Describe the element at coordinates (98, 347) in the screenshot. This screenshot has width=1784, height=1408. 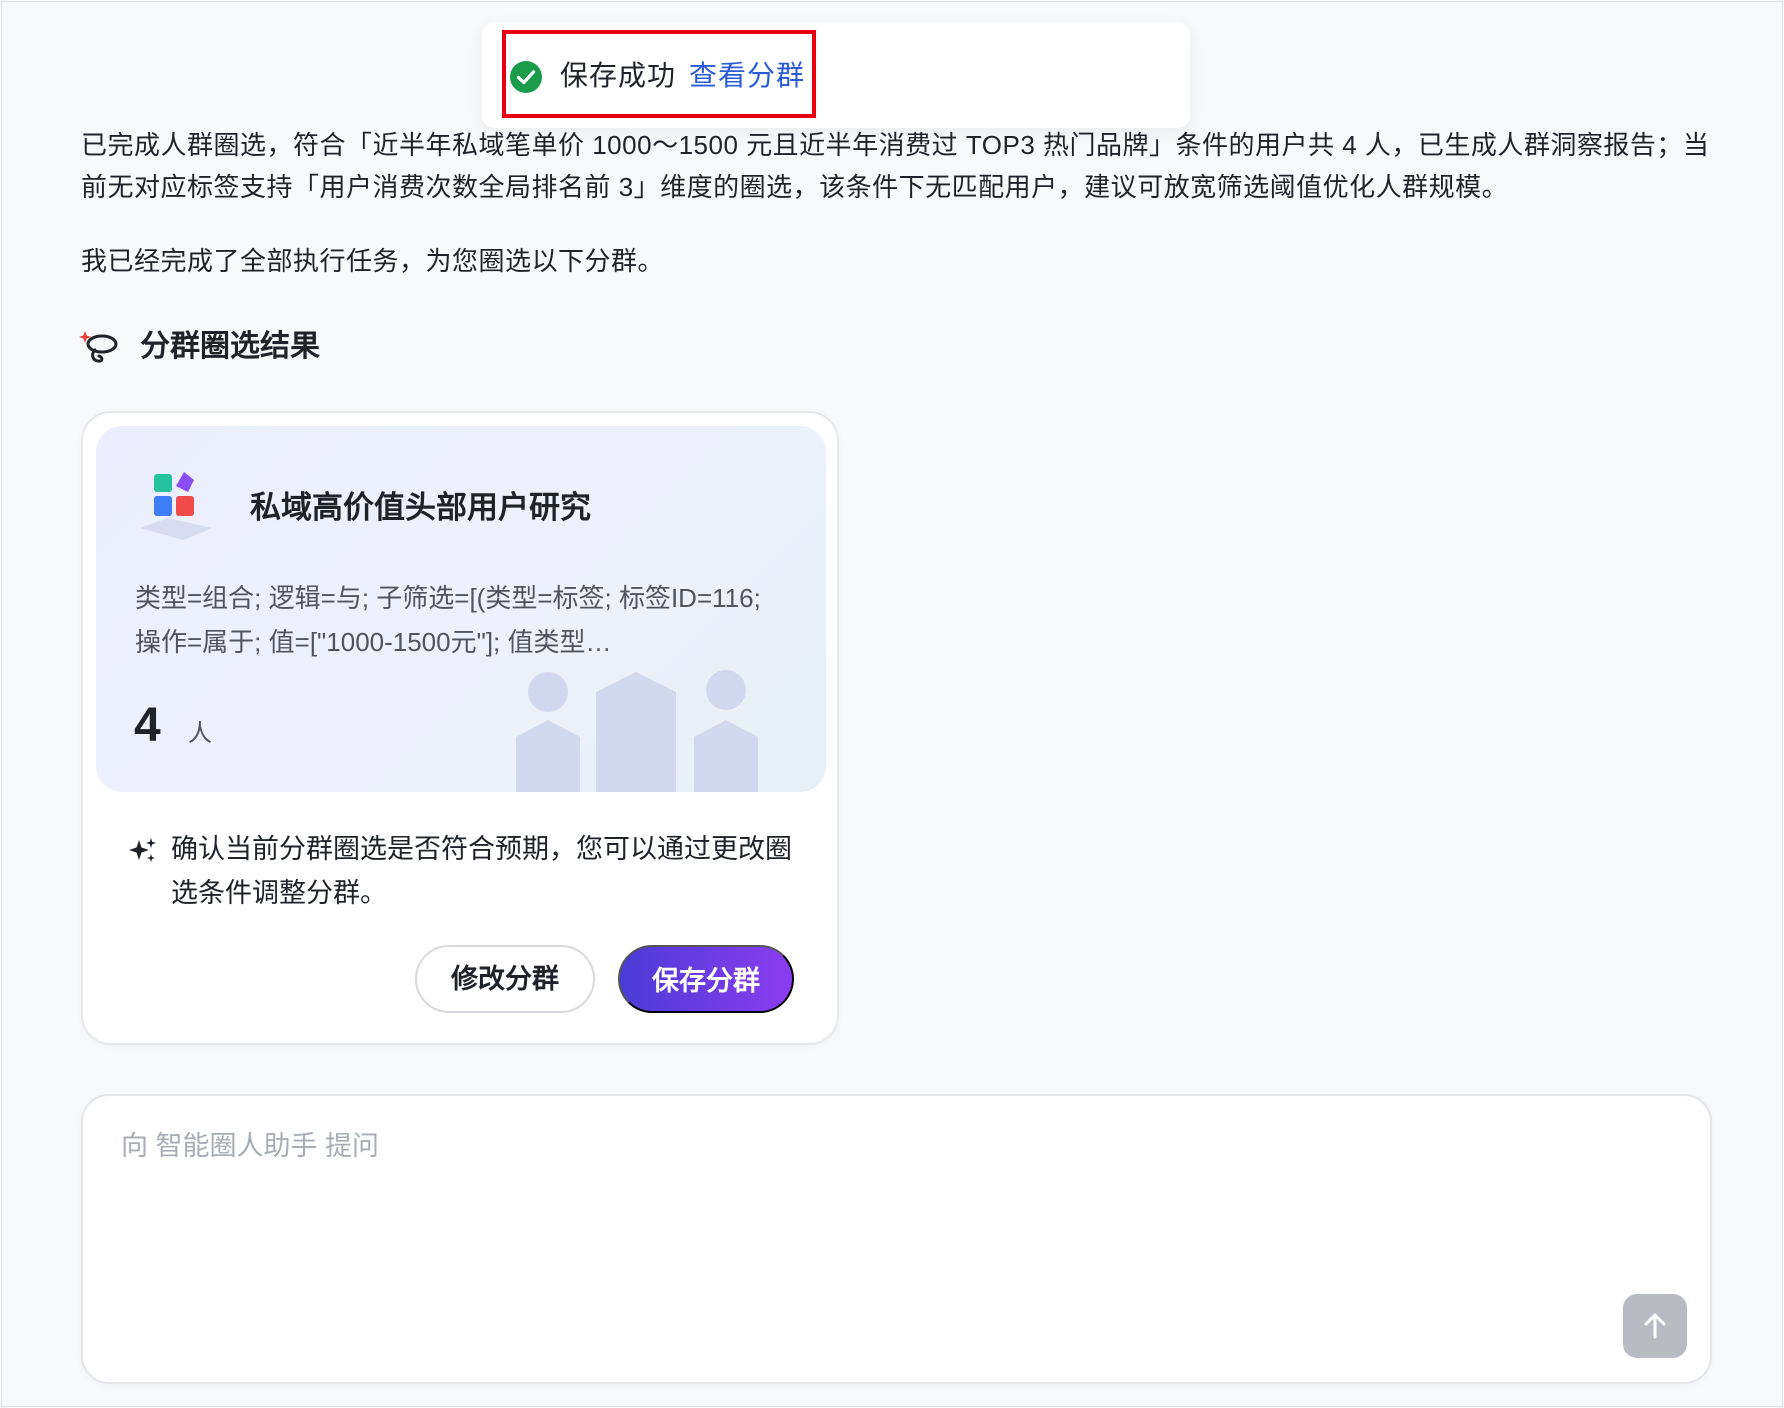
I see `lasso-sparkle-icon` at that location.